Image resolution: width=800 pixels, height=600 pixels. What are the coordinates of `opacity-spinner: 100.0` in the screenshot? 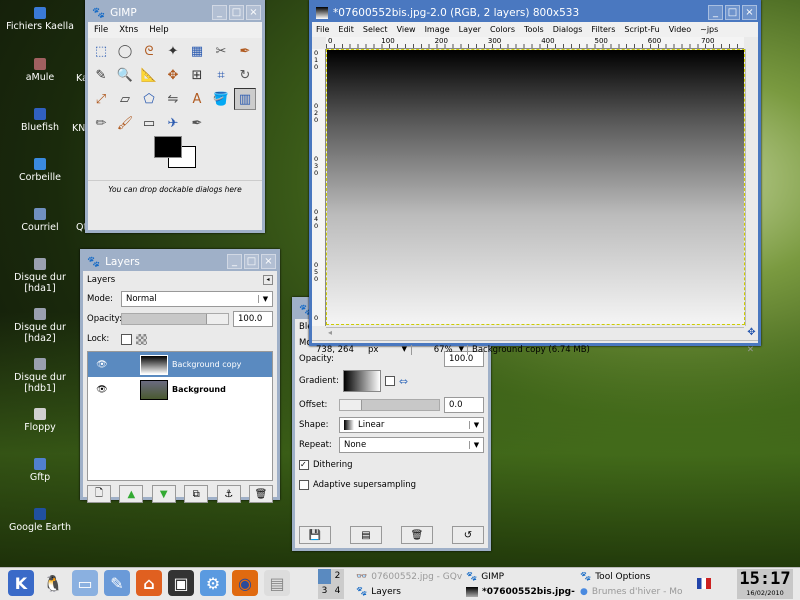 It's located at (253, 319).